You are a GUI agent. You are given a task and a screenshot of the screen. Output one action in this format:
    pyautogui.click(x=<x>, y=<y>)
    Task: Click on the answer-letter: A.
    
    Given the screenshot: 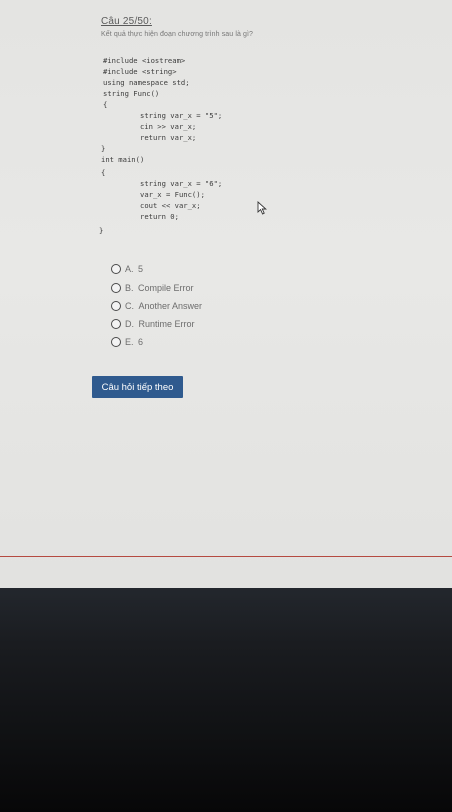 What is the action you would take?
    pyautogui.click(x=129, y=269)
    